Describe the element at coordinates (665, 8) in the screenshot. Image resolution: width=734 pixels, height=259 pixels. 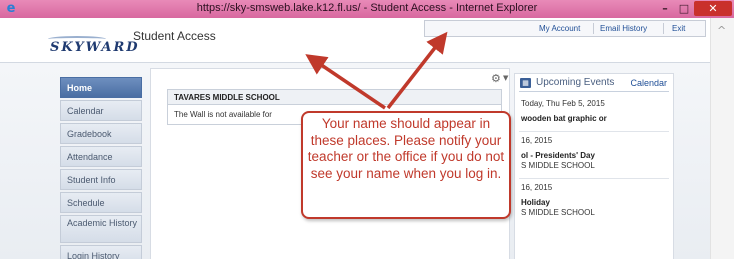
I see `minimize-button: –` at that location.